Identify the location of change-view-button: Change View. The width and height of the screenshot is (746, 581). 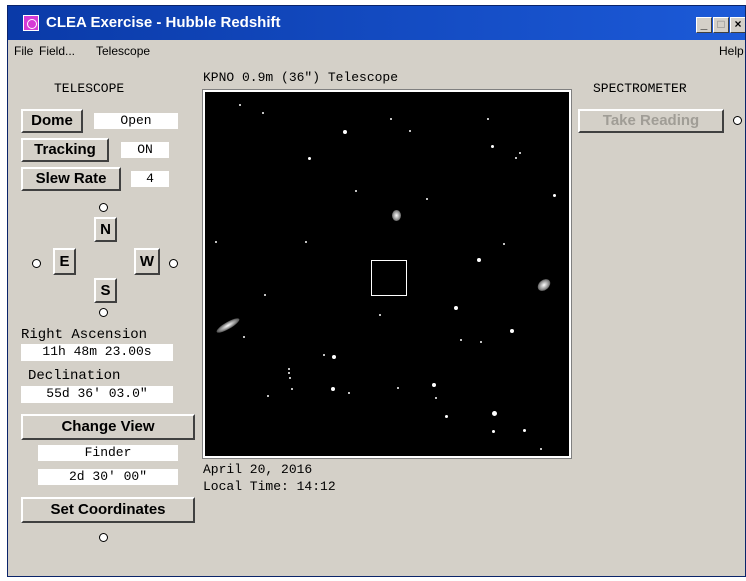
(108, 427).